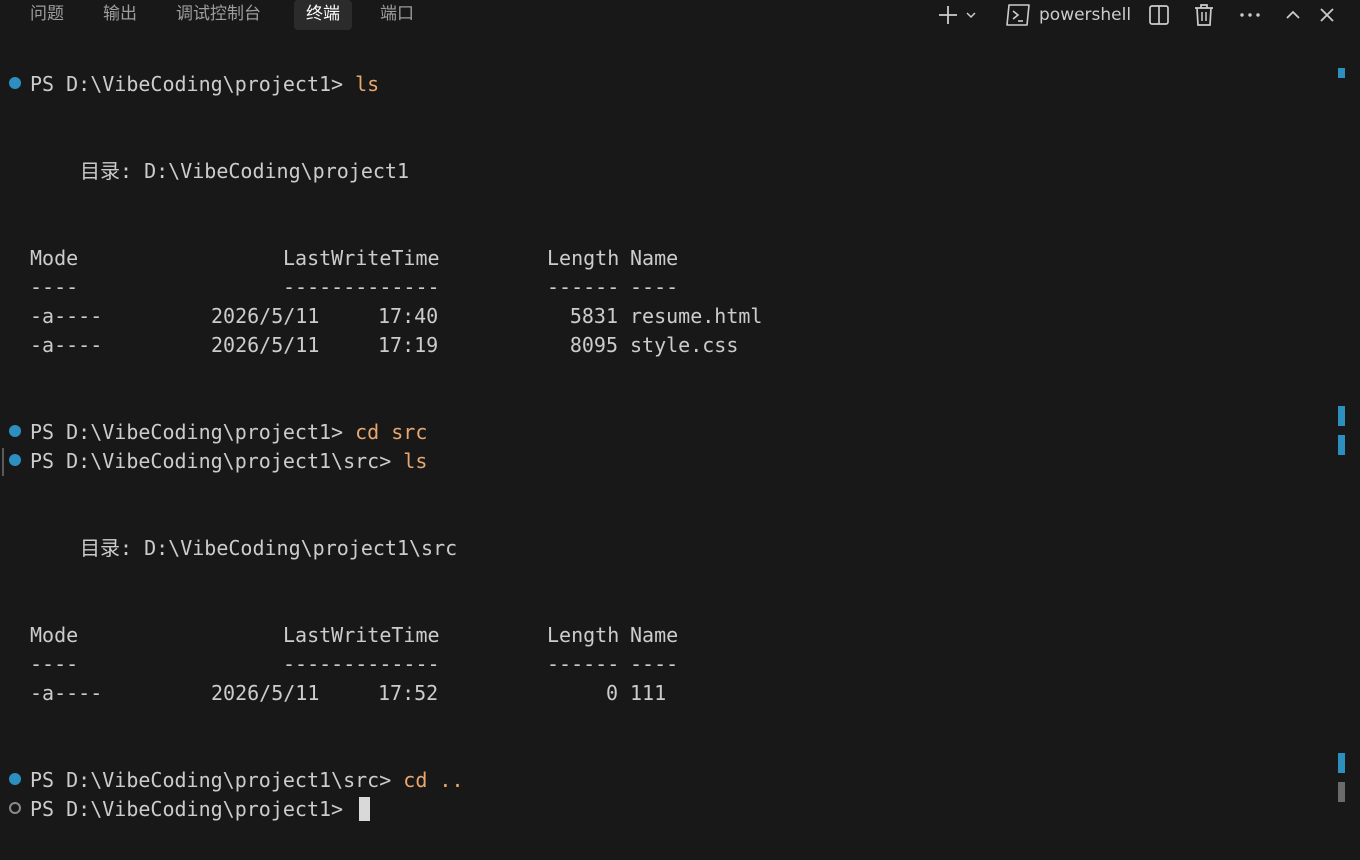 This screenshot has height=860, width=1360. I want to click on file-name: 111, so click(648, 693).